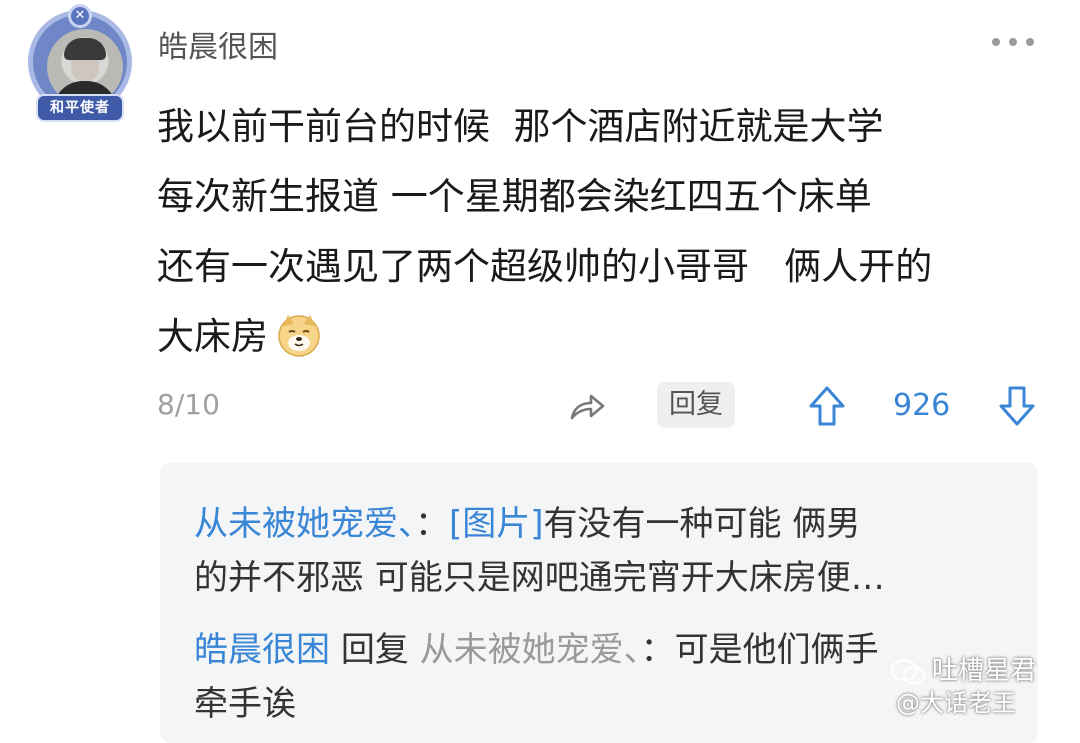 This screenshot has height=743, width=1080. I want to click on watermark-line-2: @大话老王, so click(956, 703).